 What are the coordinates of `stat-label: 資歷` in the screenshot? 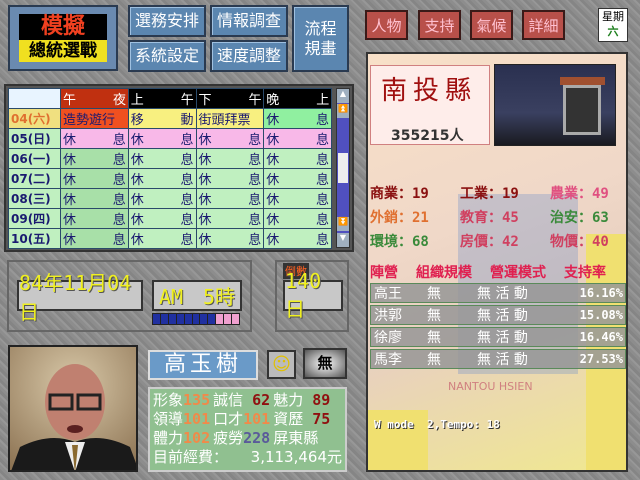 It's located at (288, 419).